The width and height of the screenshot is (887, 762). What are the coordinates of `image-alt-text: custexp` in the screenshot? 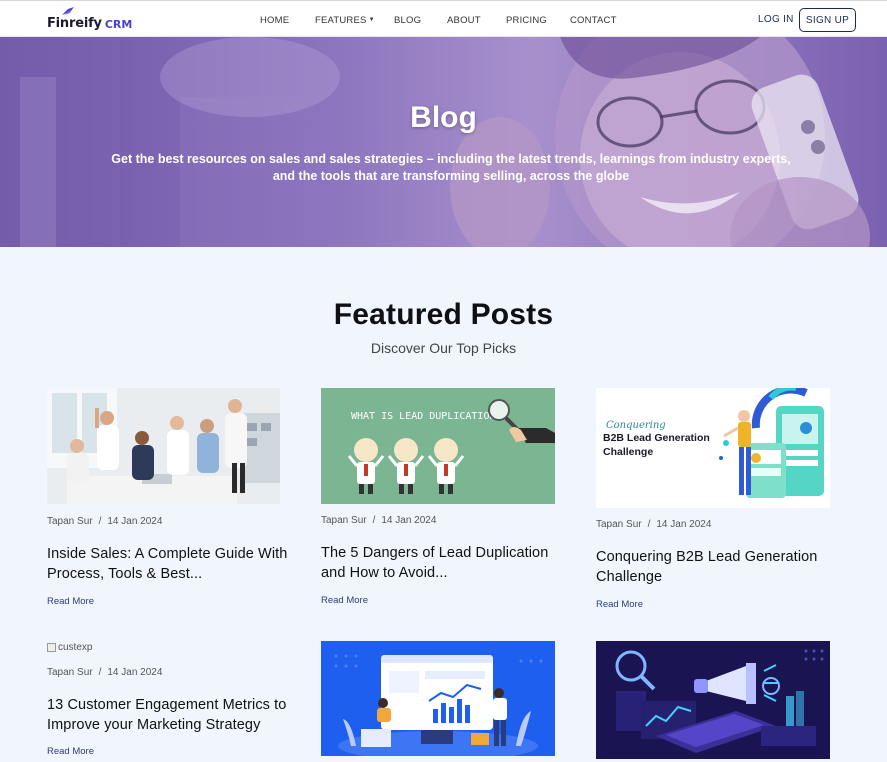 It's located at (75, 647).